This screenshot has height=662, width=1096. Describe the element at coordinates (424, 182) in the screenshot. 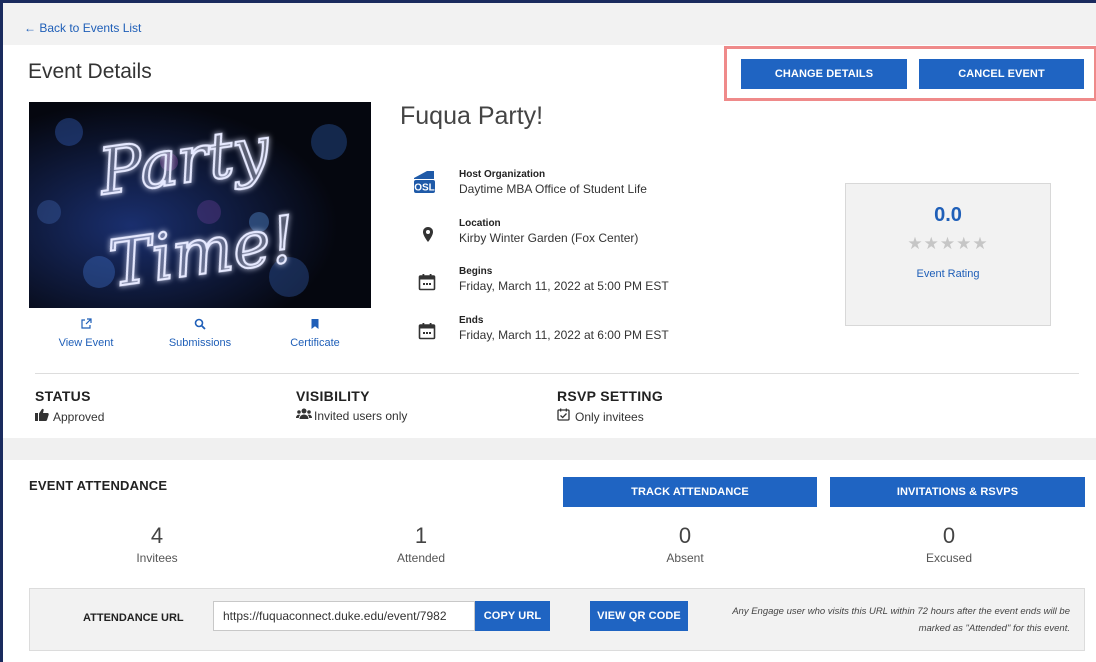

I see `osl-logo-icon: OSL` at that location.